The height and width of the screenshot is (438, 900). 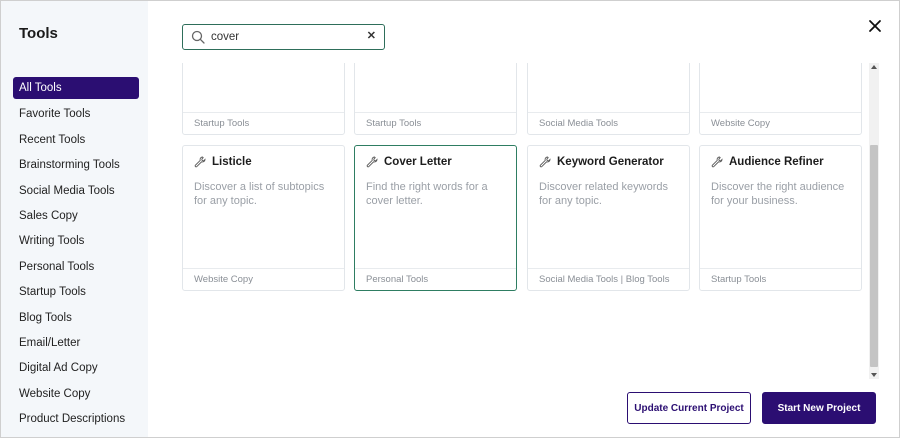 What do you see at coordinates (76, 140) in the screenshot?
I see `sidebar-item-recent-tools: Recent Tools` at bounding box center [76, 140].